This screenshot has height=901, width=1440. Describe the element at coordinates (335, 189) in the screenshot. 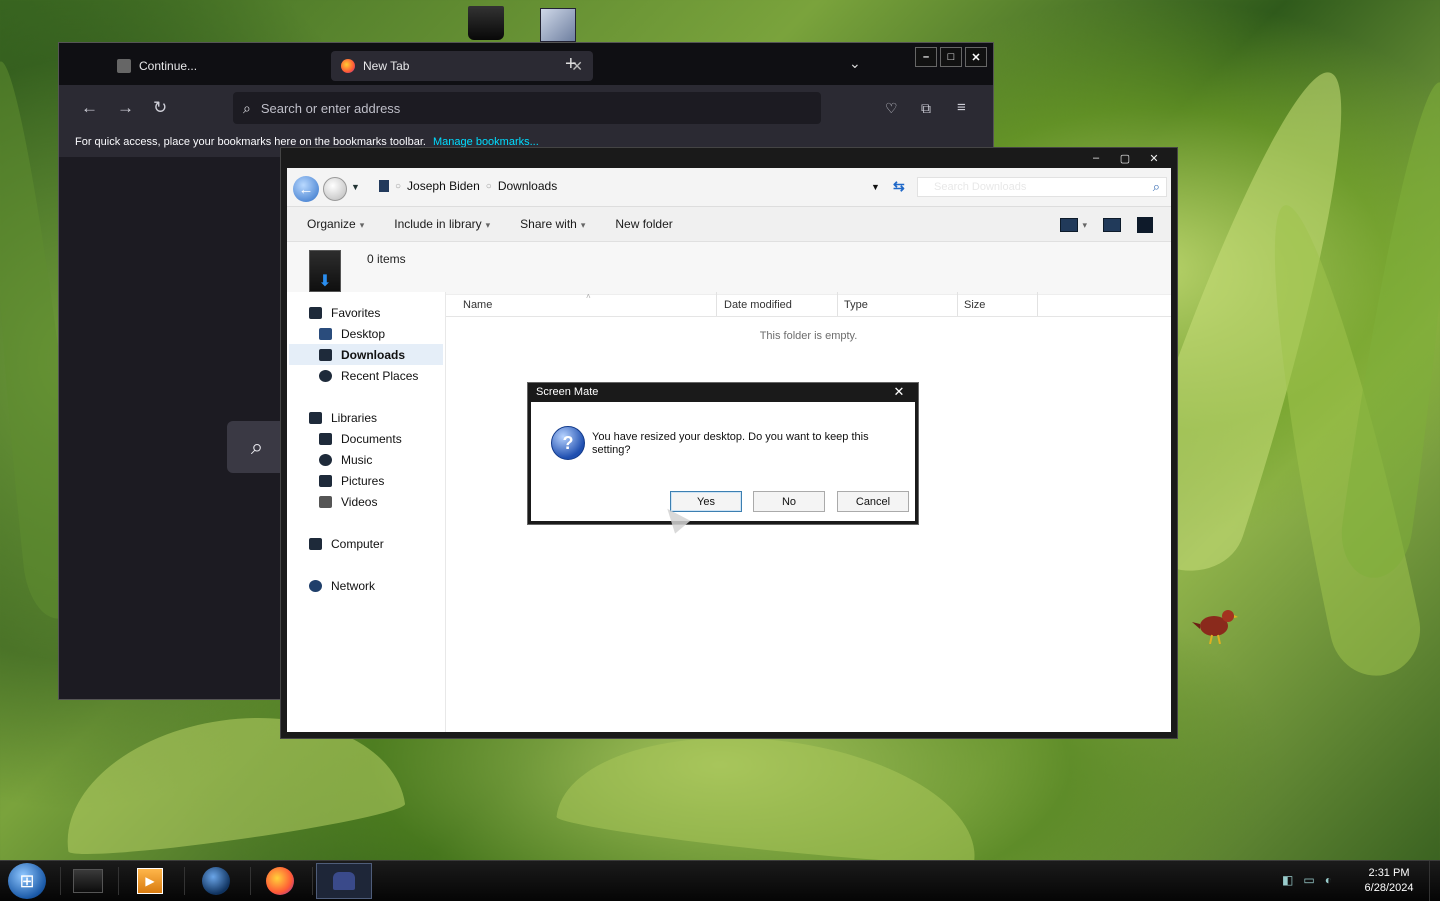

I see `forward-button` at that location.